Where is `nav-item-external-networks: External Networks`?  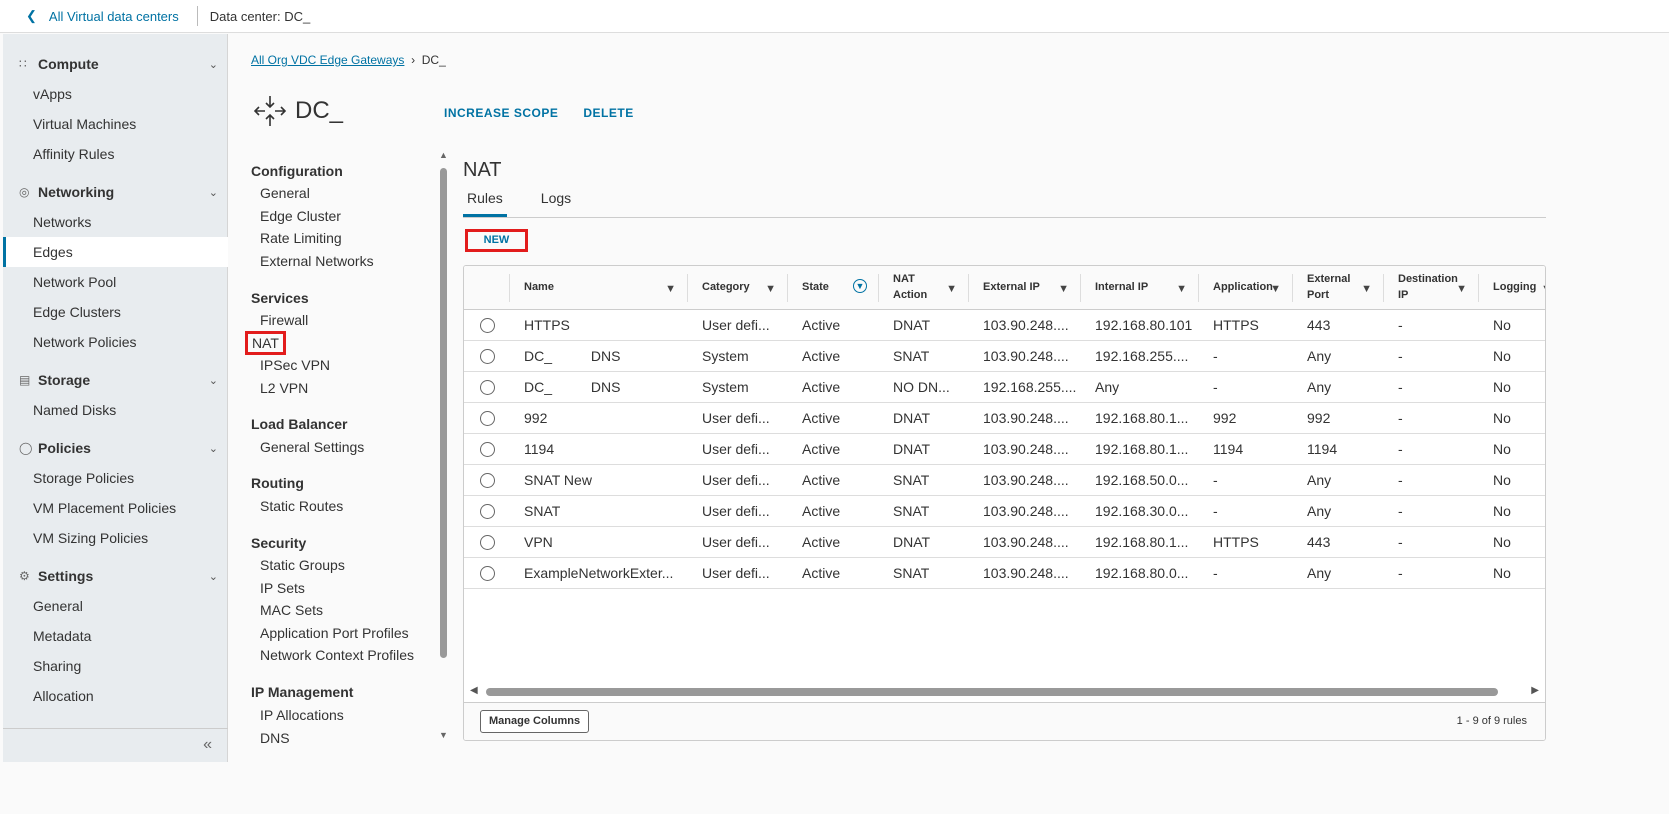 nav-item-external-networks: External Networks is located at coordinates (317, 261).